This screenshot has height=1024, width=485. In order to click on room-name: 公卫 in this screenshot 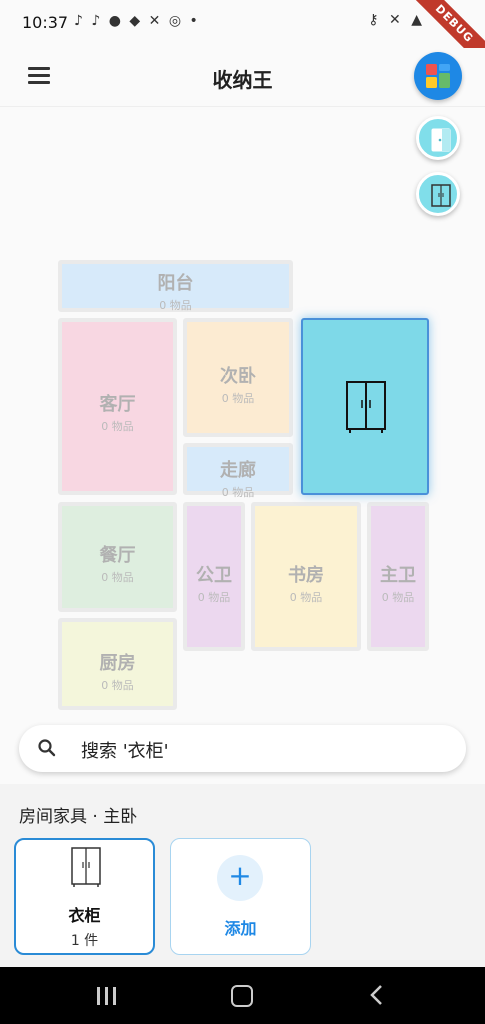, I will do `click(214, 575)`.